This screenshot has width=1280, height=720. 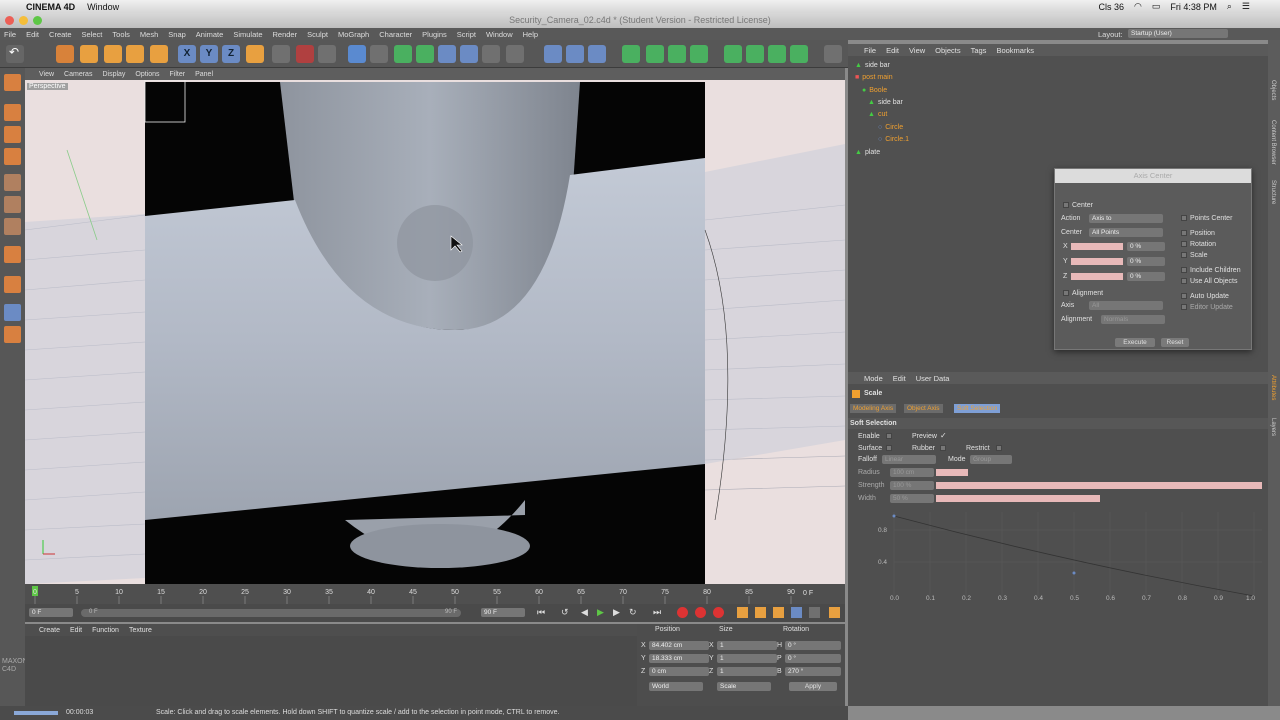 I want to click on enable-checkbox, so click(x=889, y=436).